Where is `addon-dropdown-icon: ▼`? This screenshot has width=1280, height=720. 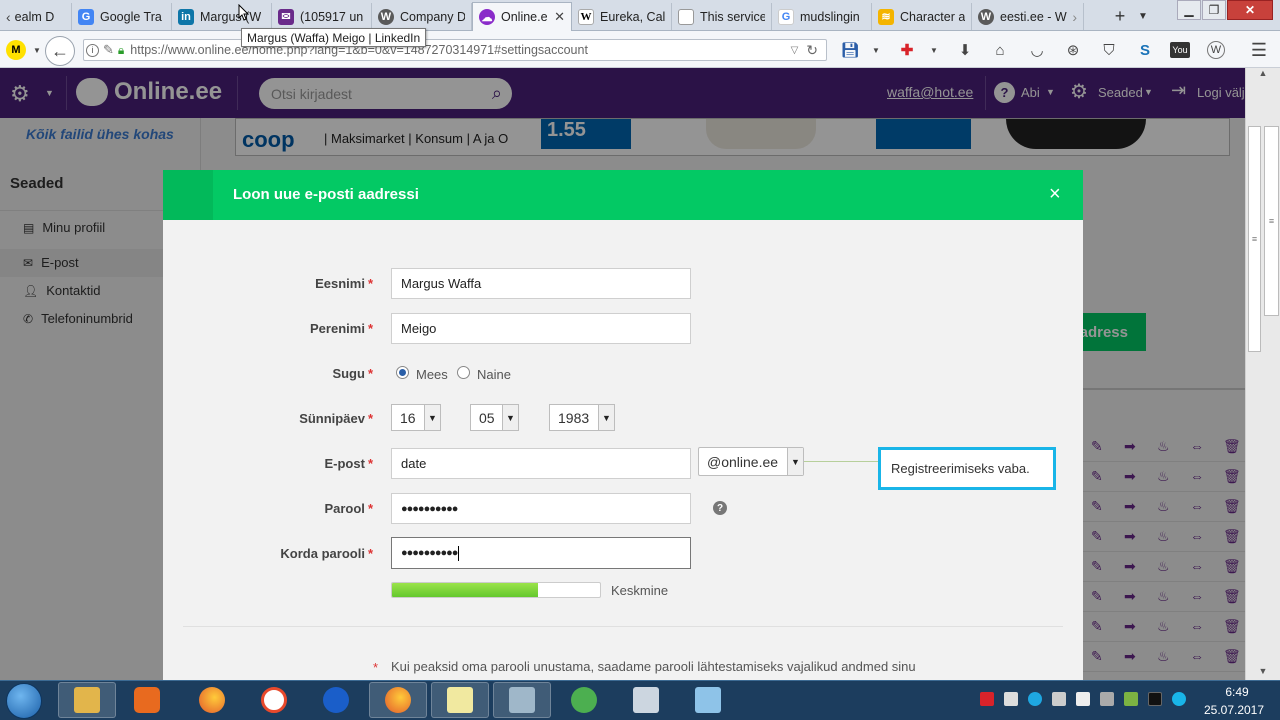 addon-dropdown-icon: ▼ is located at coordinates (37, 50).